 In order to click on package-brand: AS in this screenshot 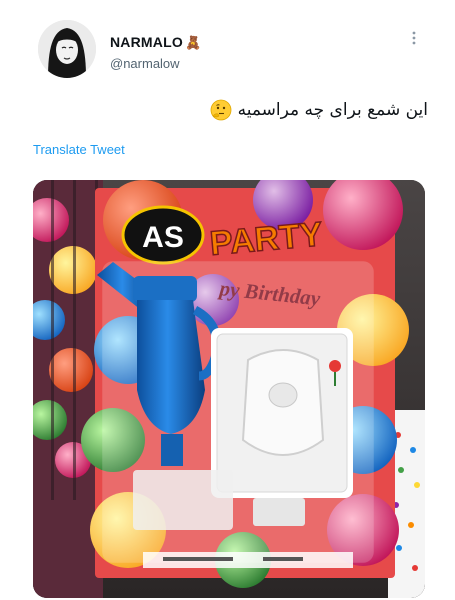, I will do `click(163, 237)`.